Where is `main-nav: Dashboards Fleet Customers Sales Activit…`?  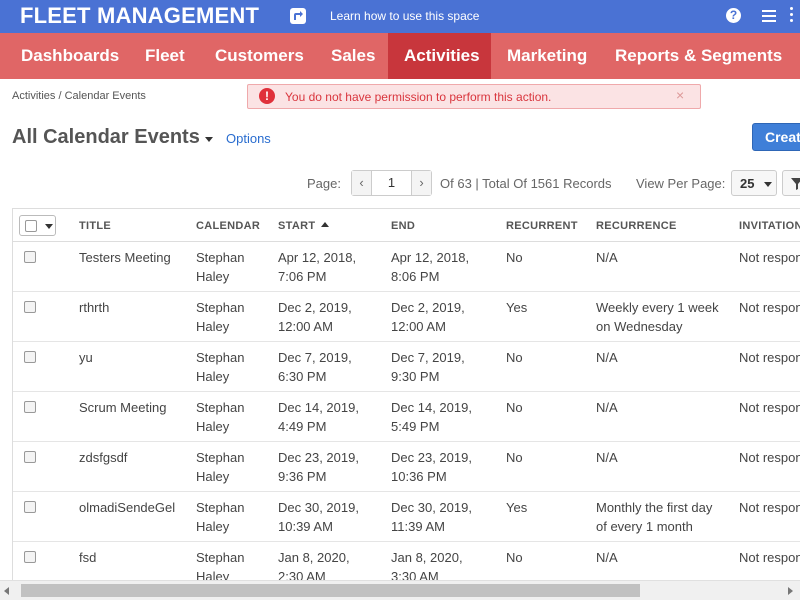 main-nav: Dashboards Fleet Customers Sales Activit… is located at coordinates (400, 56).